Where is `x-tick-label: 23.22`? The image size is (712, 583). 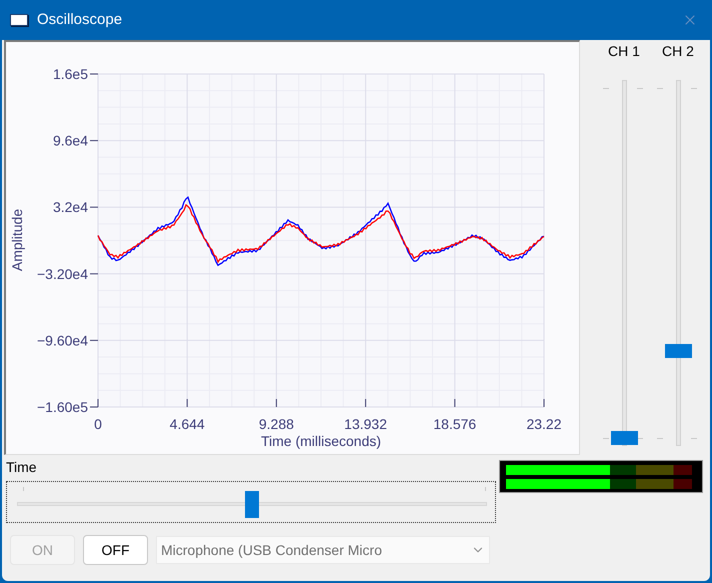 x-tick-label: 23.22 is located at coordinates (544, 424).